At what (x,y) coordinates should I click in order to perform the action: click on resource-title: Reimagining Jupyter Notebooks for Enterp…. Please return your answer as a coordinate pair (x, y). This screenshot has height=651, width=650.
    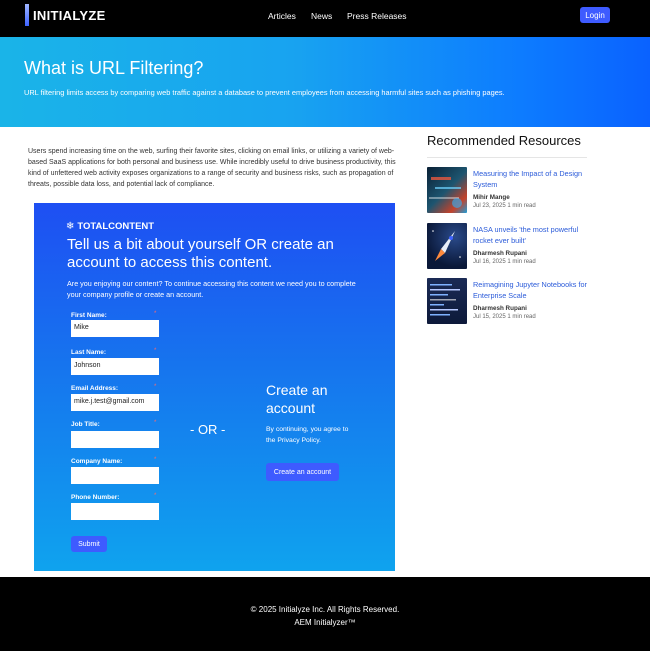
    Looking at the image, I should click on (532, 290).